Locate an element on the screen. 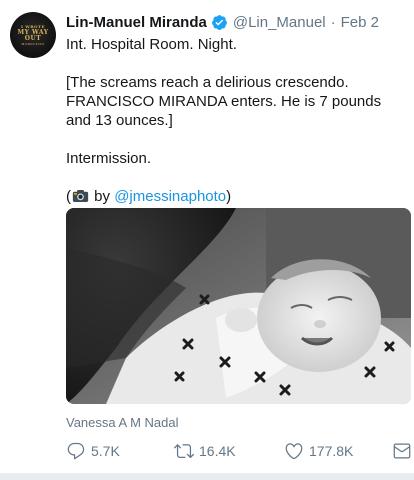  heart-icon is located at coordinates (294, 451).